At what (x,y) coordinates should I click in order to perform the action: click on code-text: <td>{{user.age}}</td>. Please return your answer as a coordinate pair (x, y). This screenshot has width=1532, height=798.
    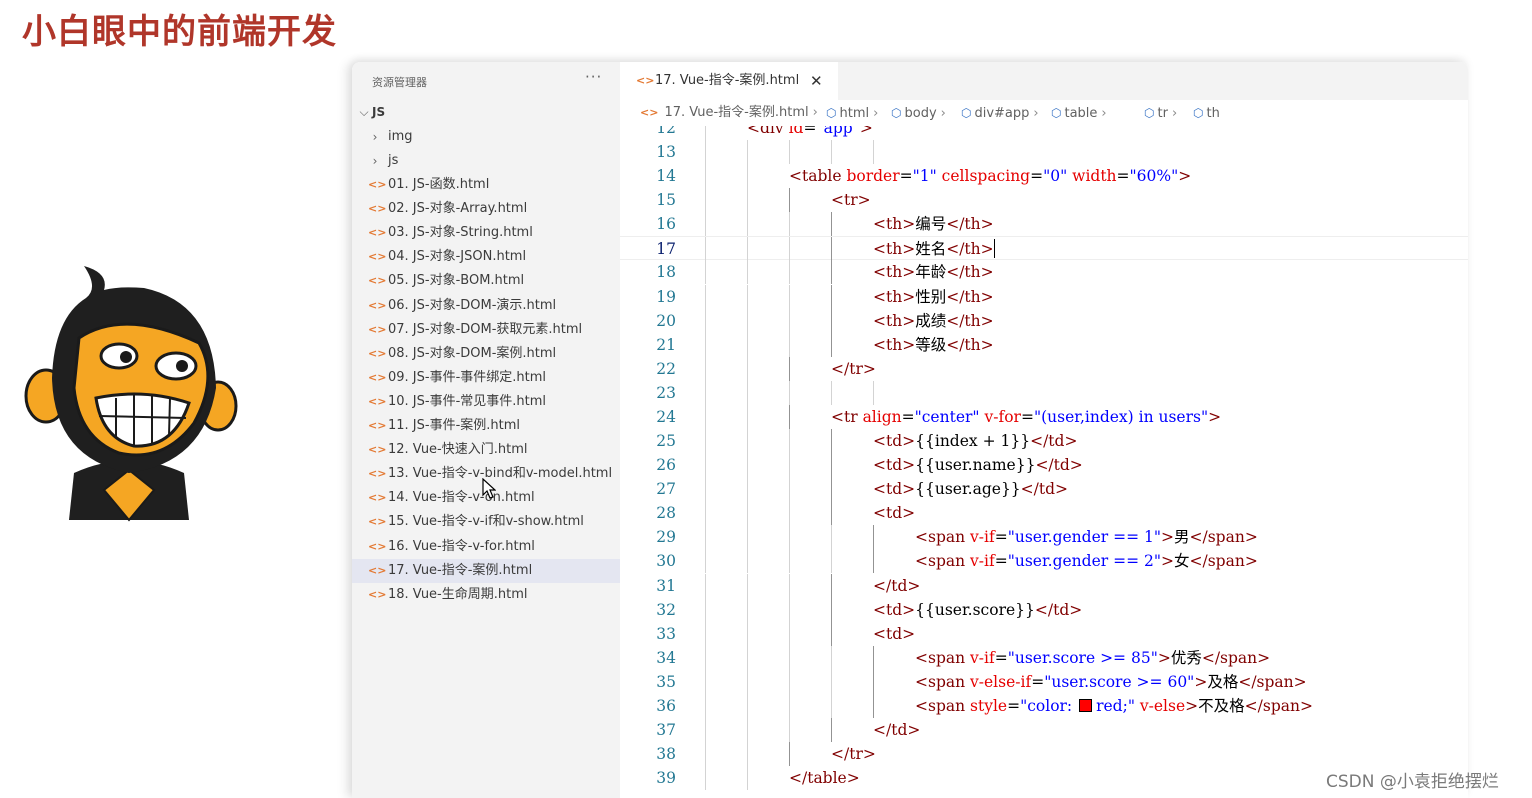
    Looking at the image, I should click on (970, 489).